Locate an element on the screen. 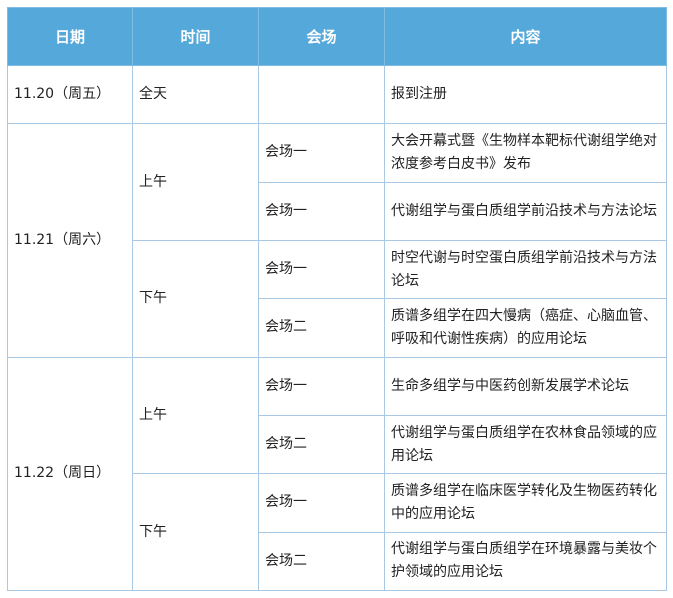  content-cell: 大会开幕式暨《生物样本靶标代谢组学绝对浓度参考白皮书》发布 is located at coordinates (525, 153).